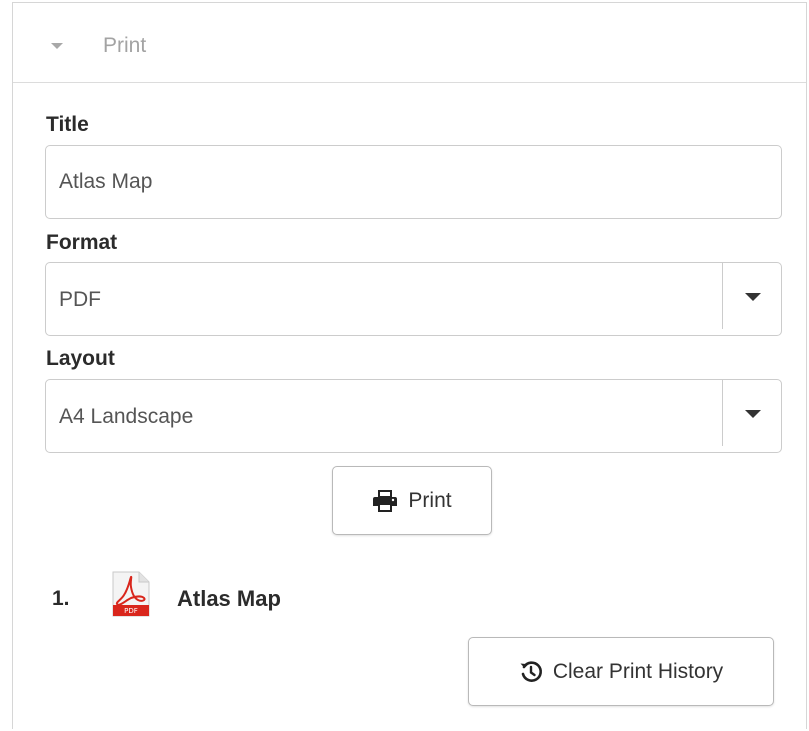 The height and width of the screenshot is (731, 809). Describe the element at coordinates (229, 599) in the screenshot. I see `history-item-link: Atlas Map` at that location.